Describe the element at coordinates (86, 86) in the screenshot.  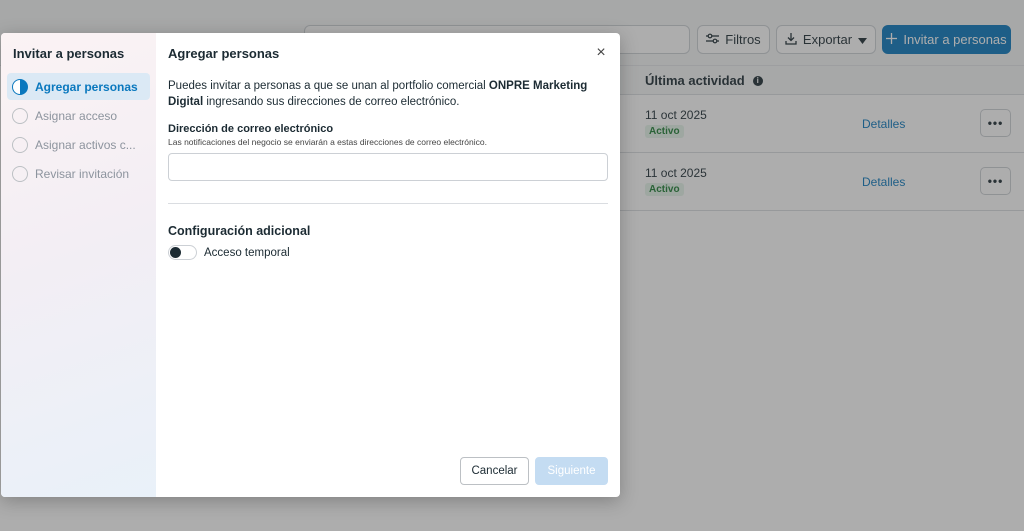
I see `step-label: Agregar personas` at that location.